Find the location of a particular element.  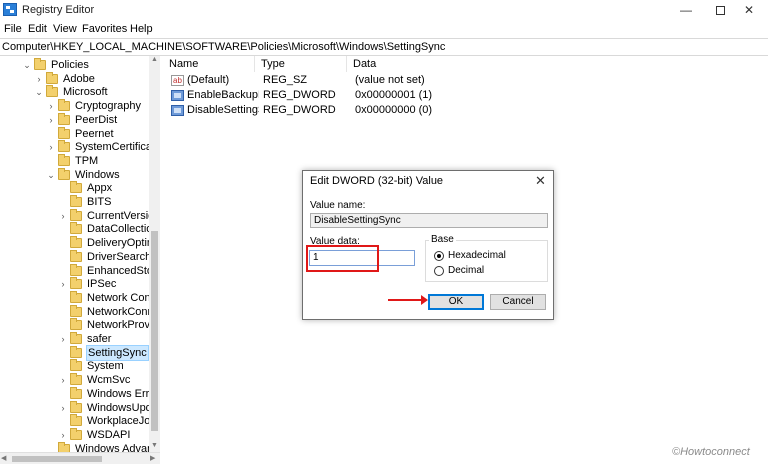

tree-item: NetworkProvide is located at coordinates (79, 325).